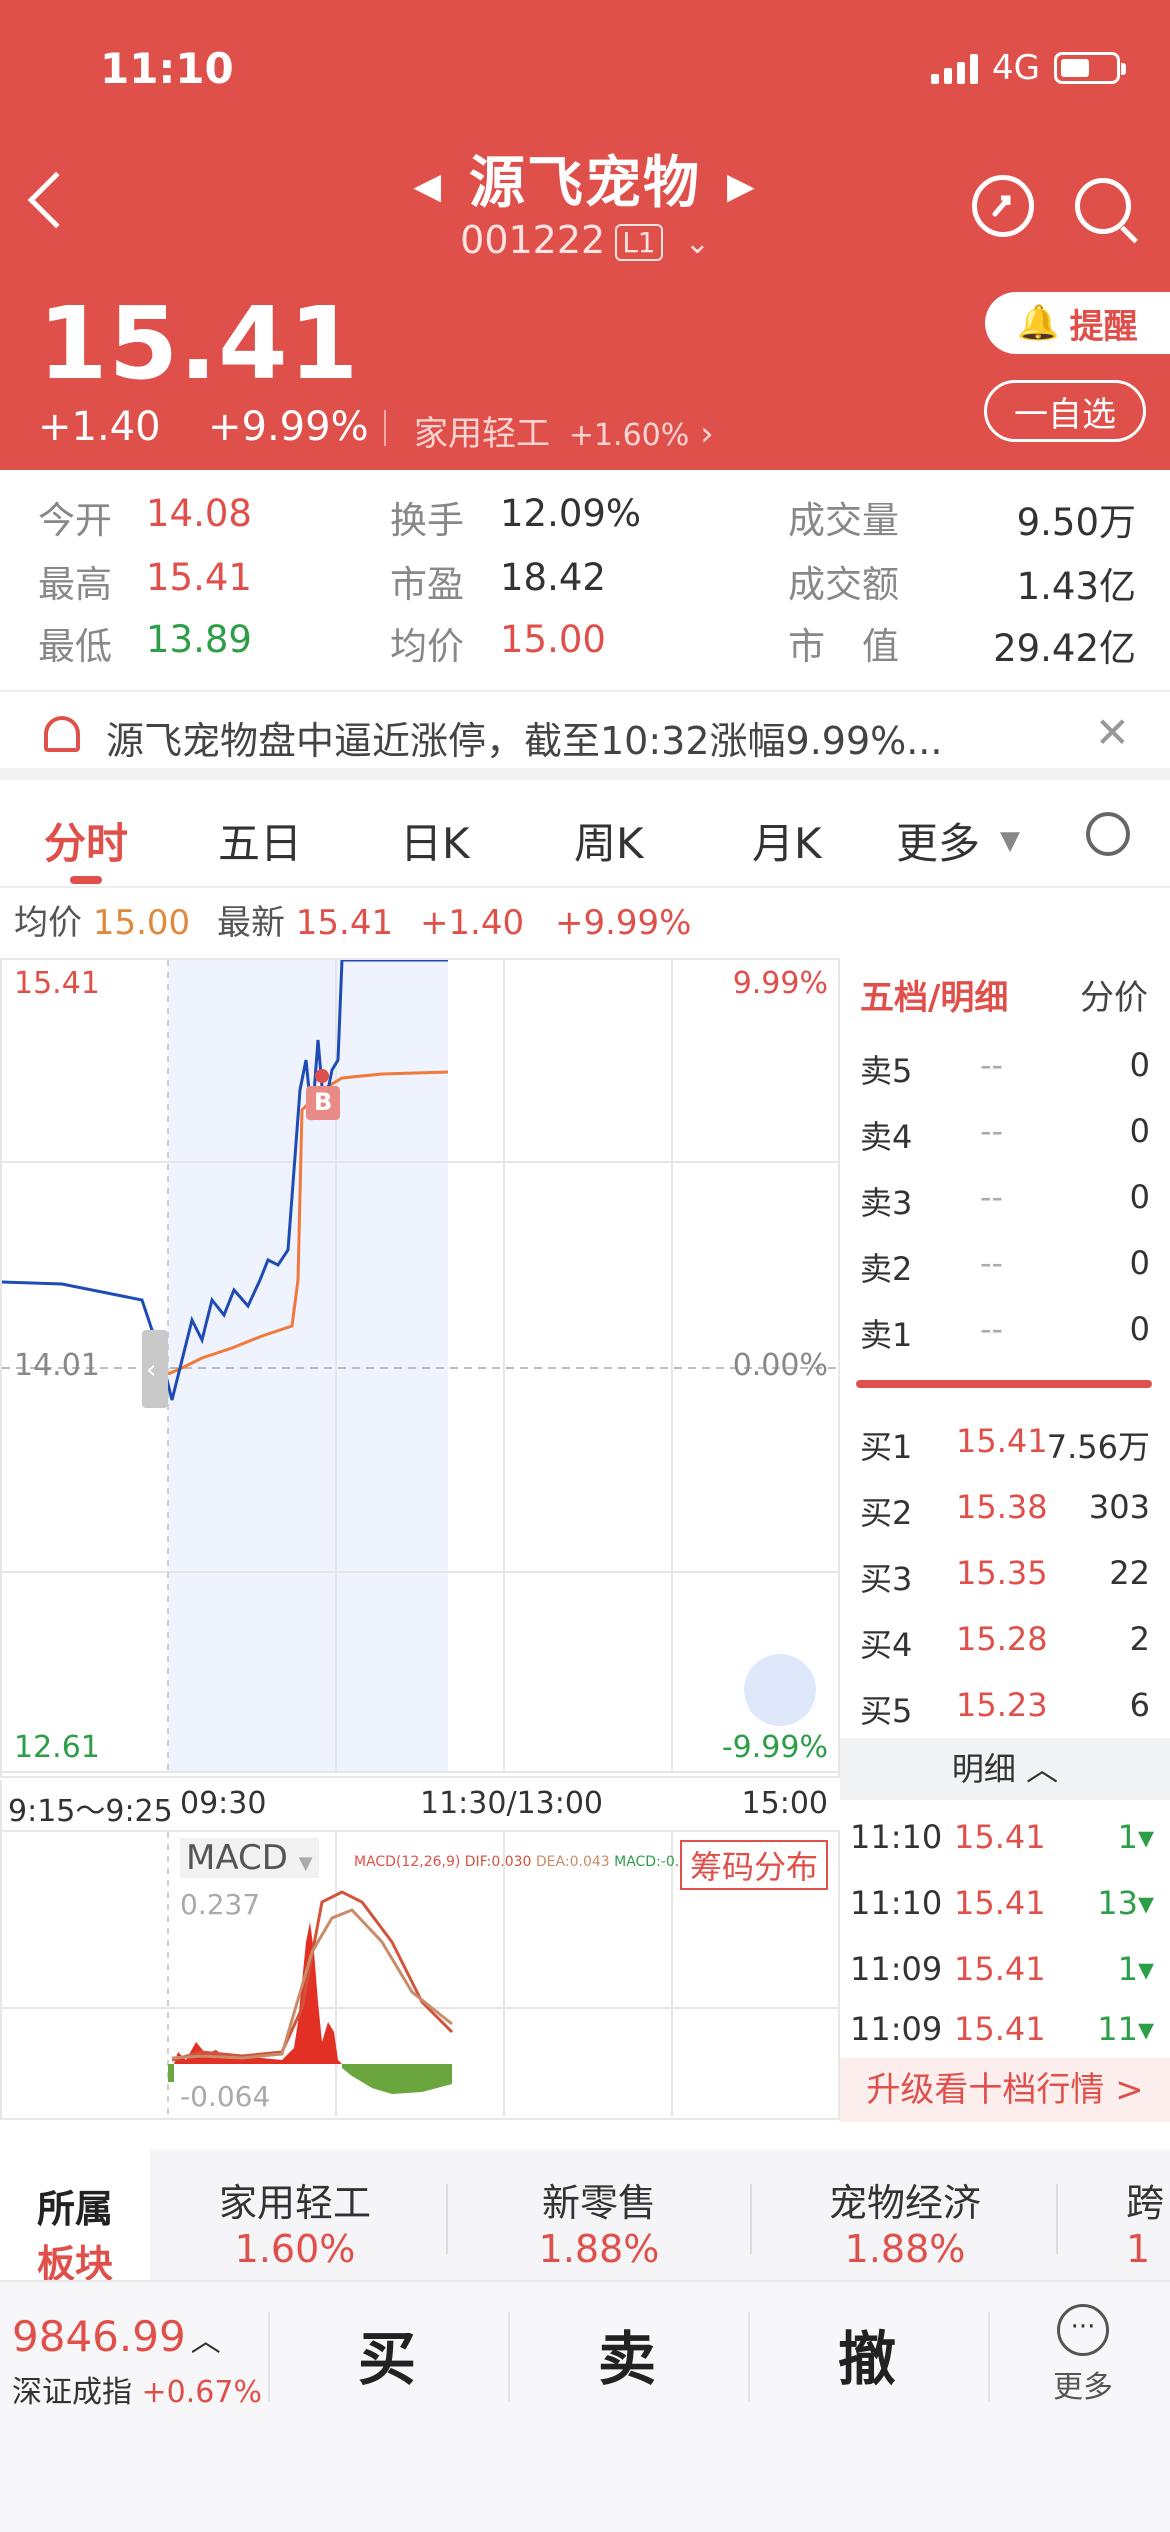 Image resolution: width=1170 pixels, height=2532 pixels. I want to click on macd-selector: MACD ▼, so click(249, 1858).